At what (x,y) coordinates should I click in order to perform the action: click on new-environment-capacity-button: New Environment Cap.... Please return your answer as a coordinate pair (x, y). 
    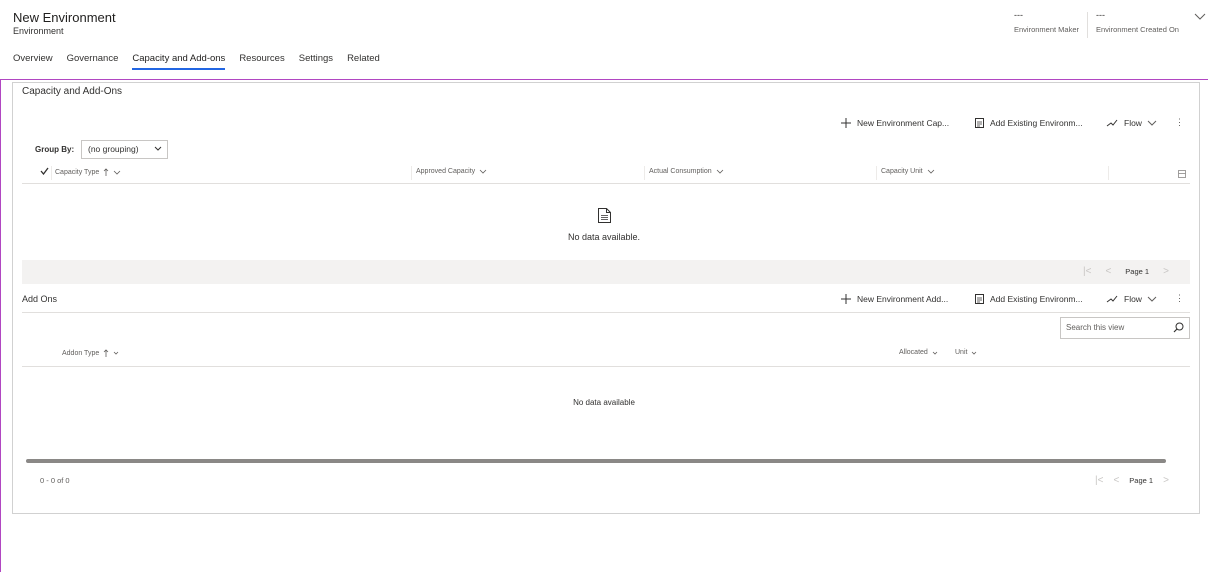
    Looking at the image, I should click on (895, 123).